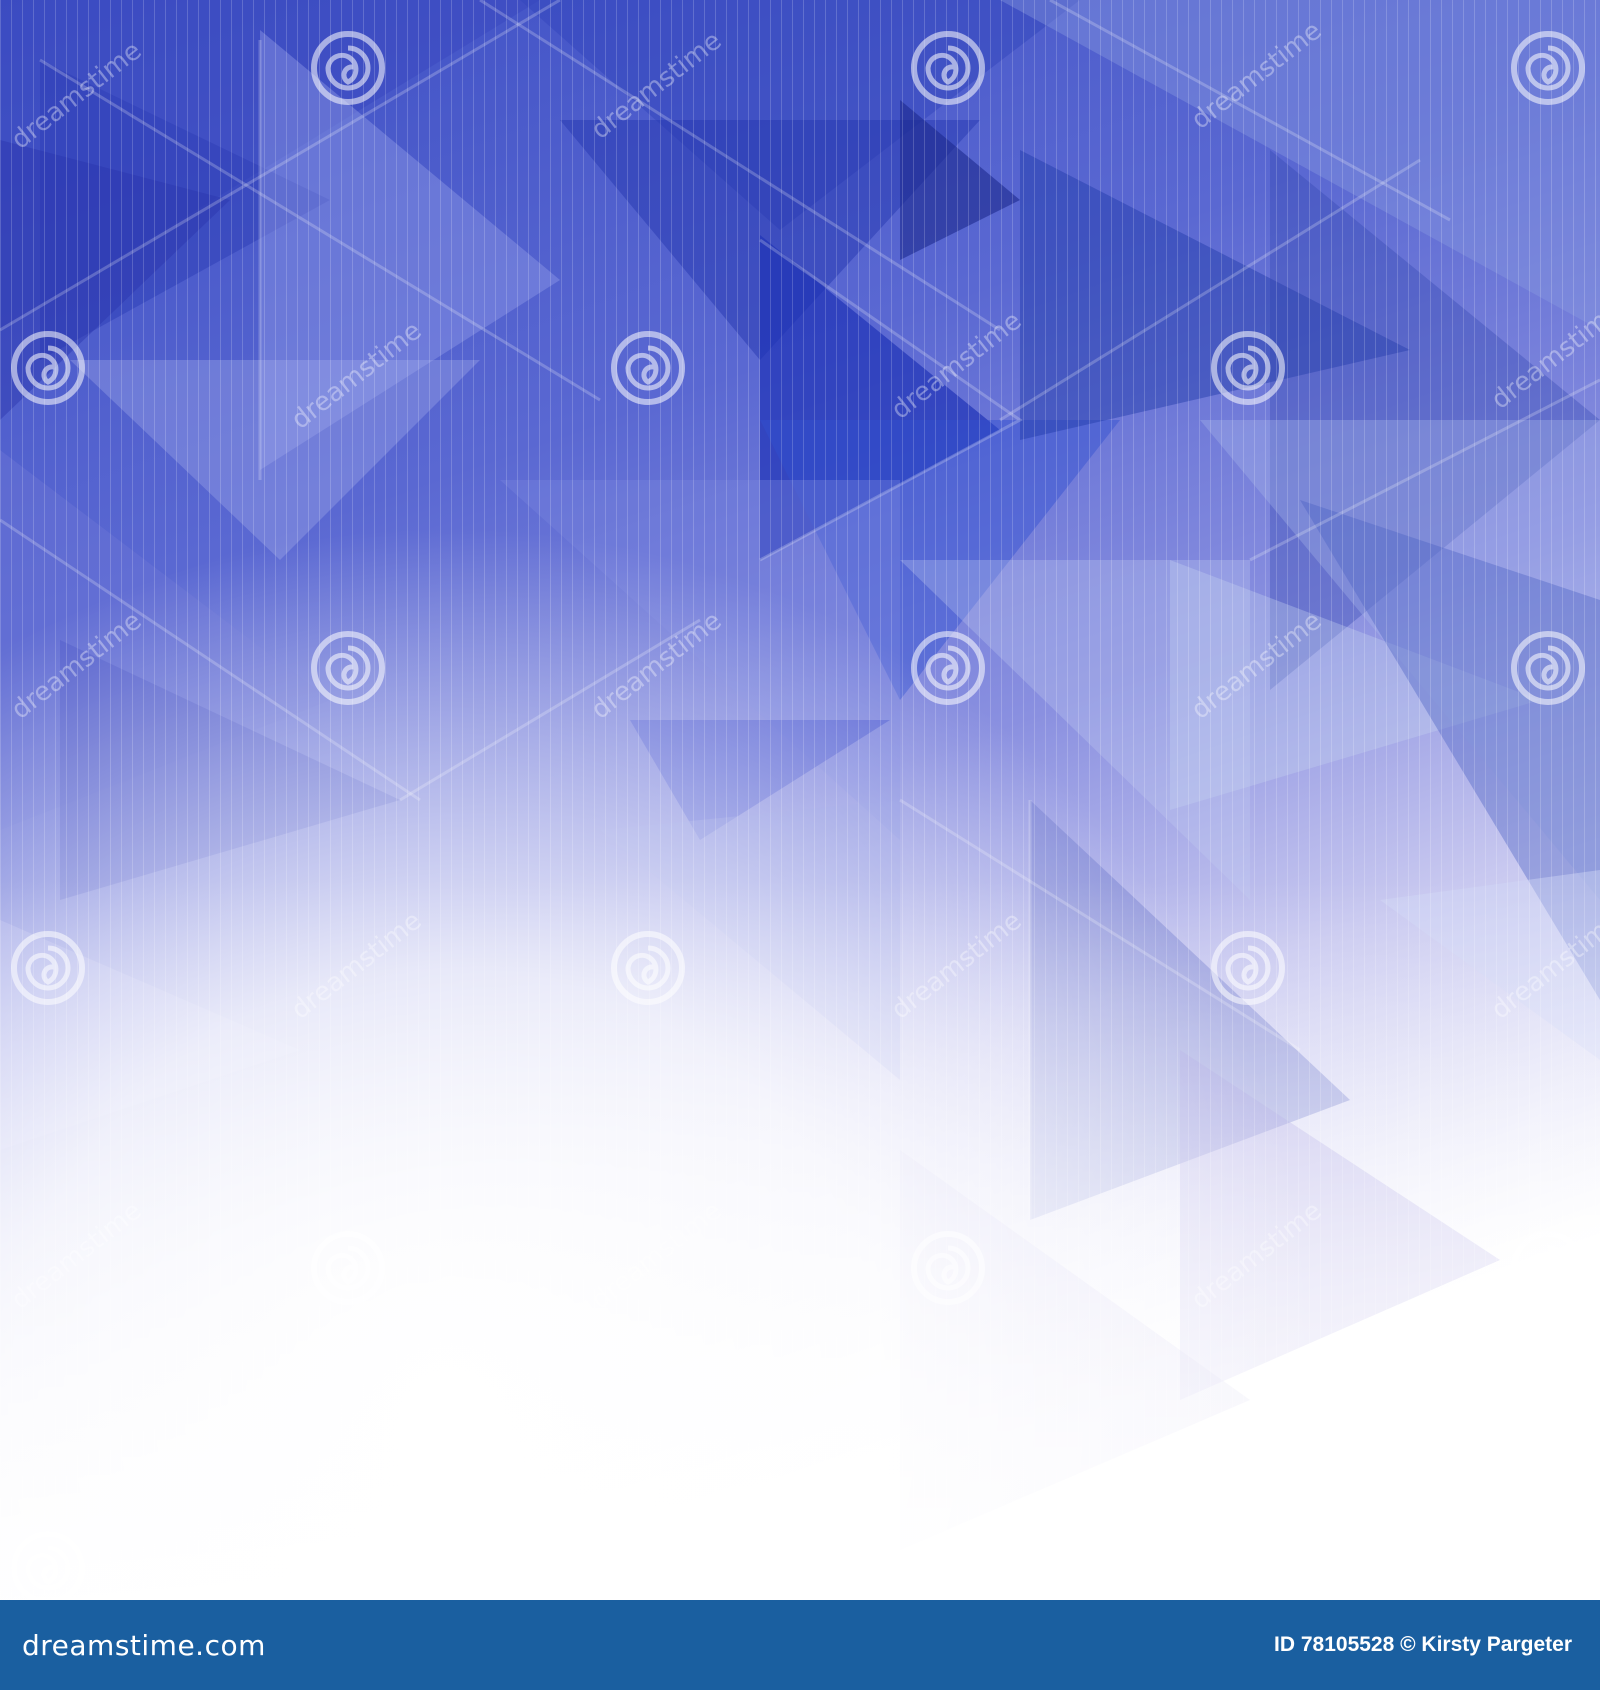 Image resolution: width=1600 pixels, height=1690 pixels. I want to click on footer-brand: dreamstime.com, so click(144, 1645).